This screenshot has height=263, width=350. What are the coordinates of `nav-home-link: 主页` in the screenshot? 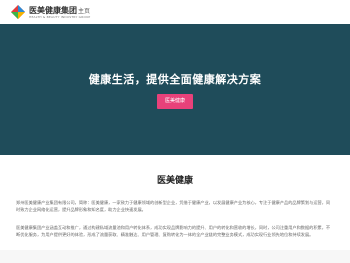 It's located at (84, 11).